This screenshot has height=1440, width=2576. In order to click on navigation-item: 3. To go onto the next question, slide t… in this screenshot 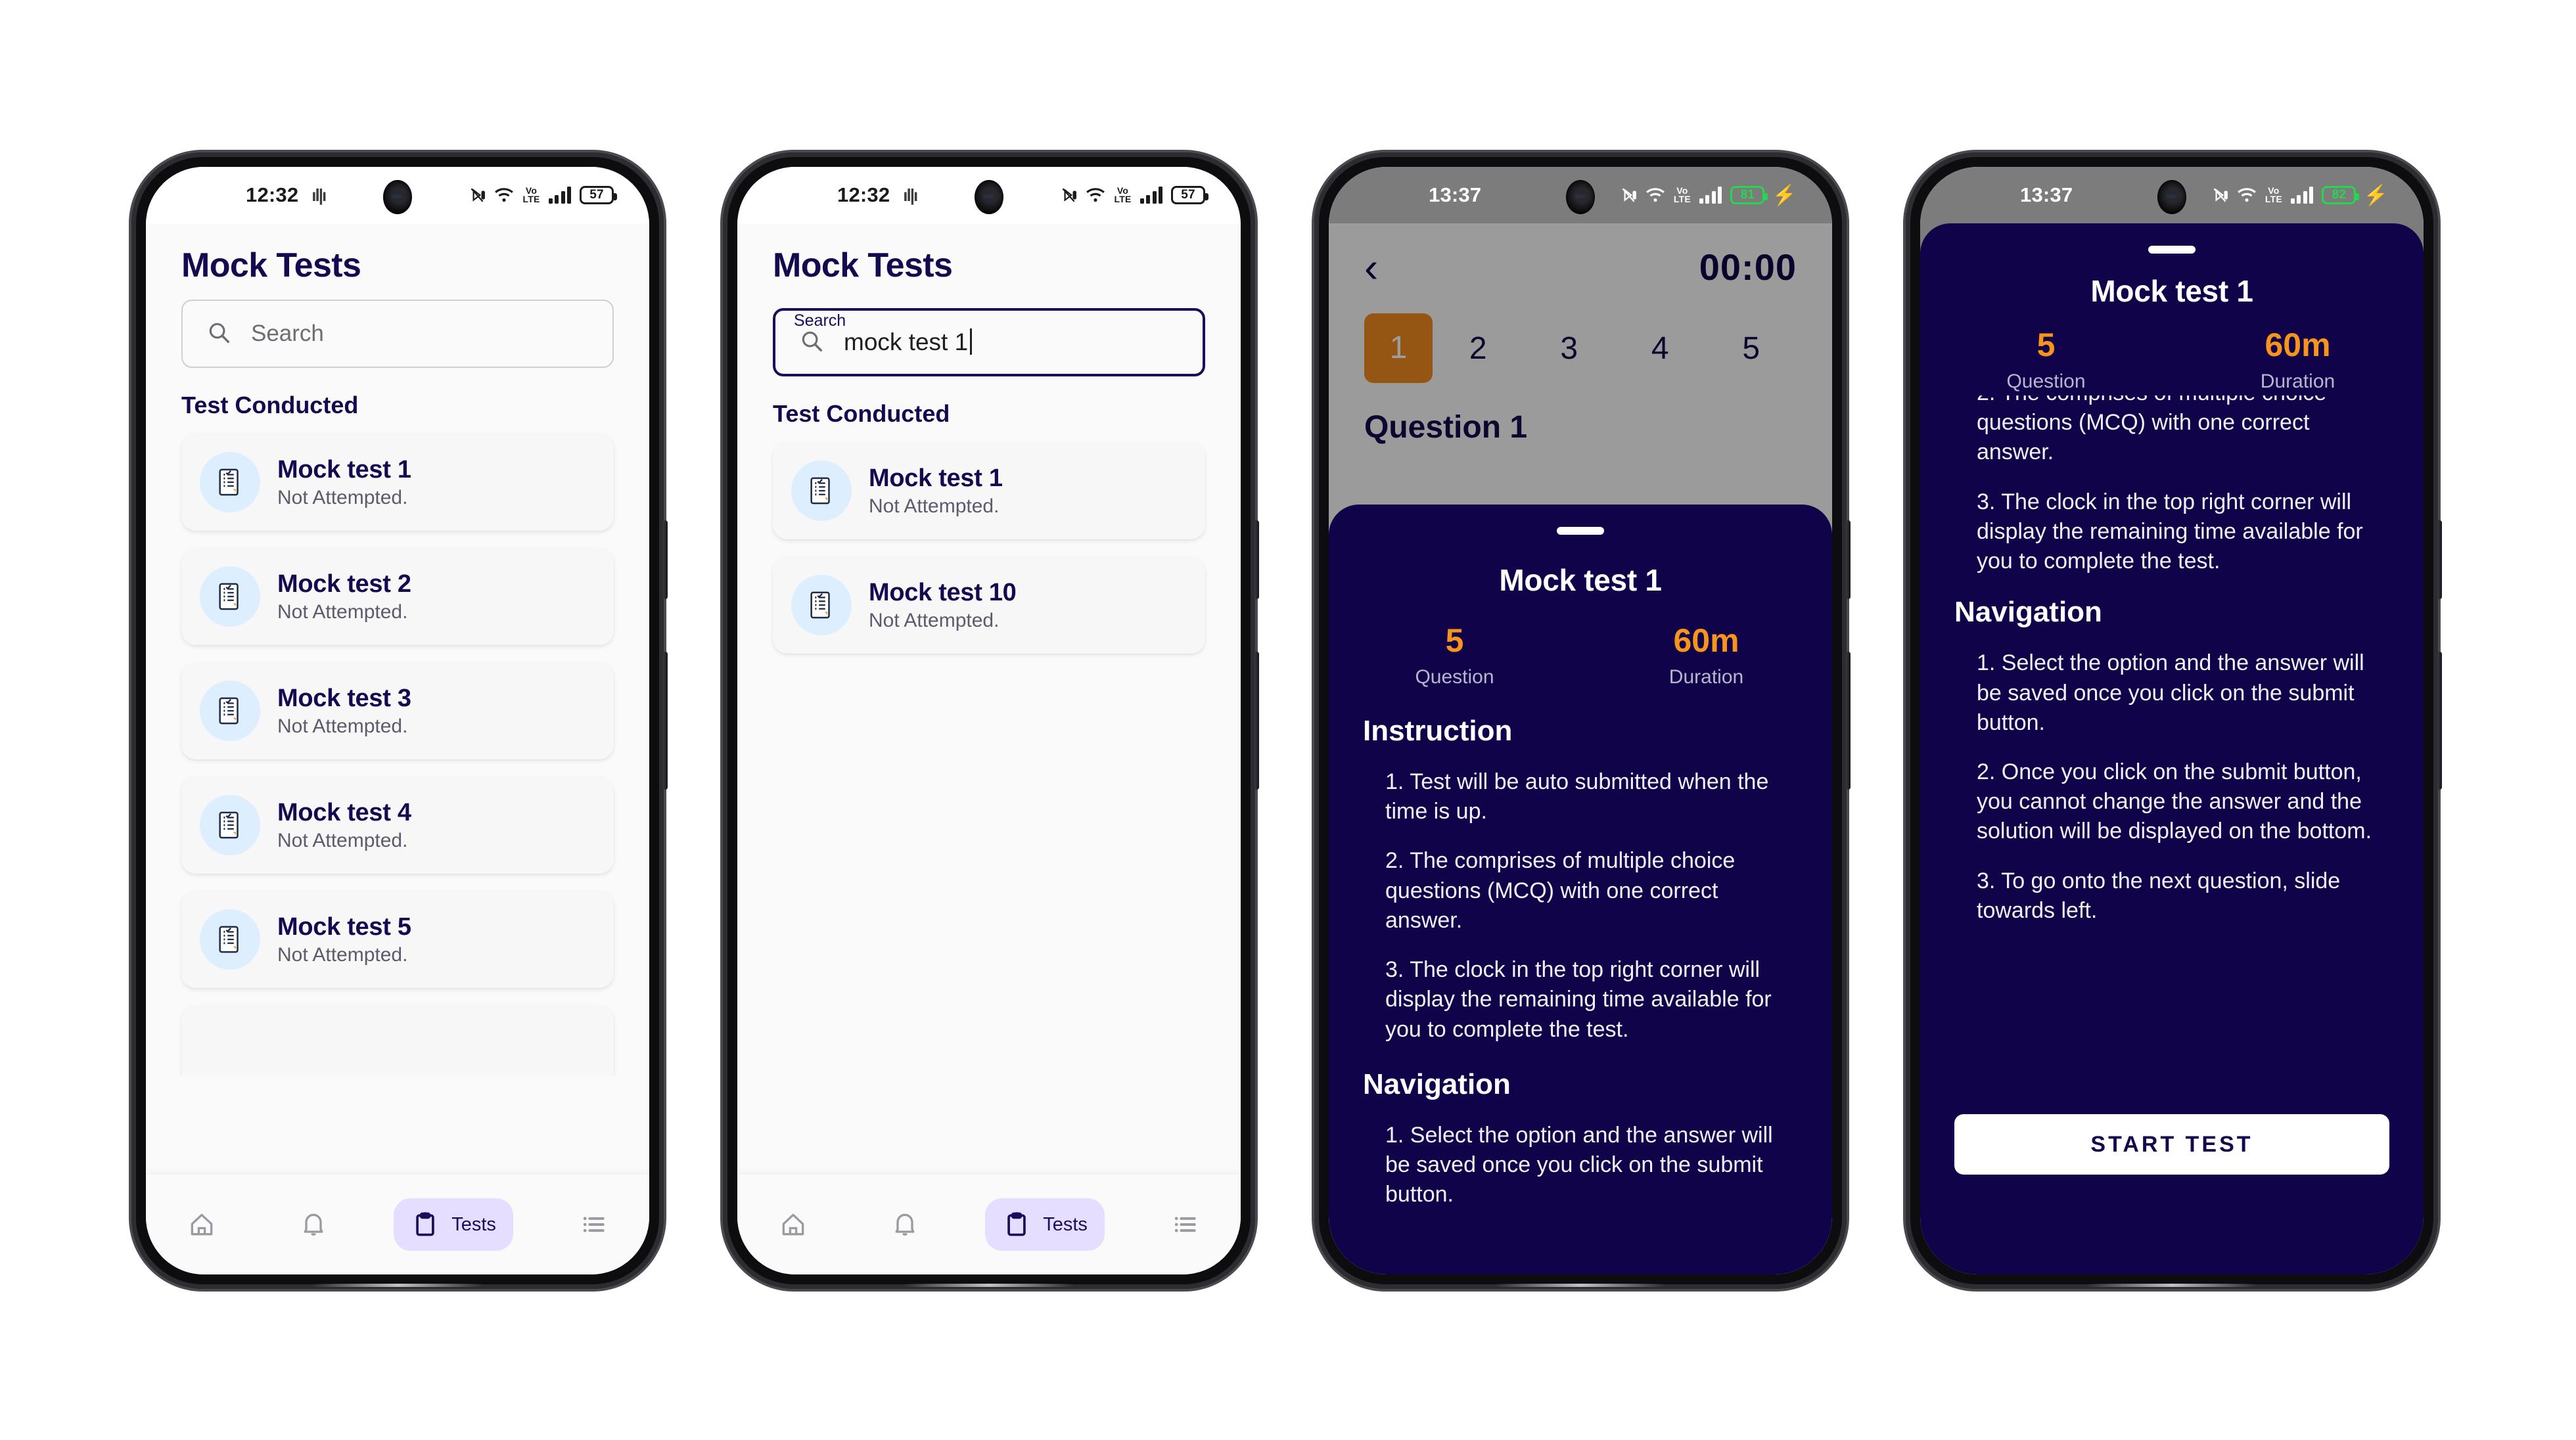, I will do `click(2159, 895)`.